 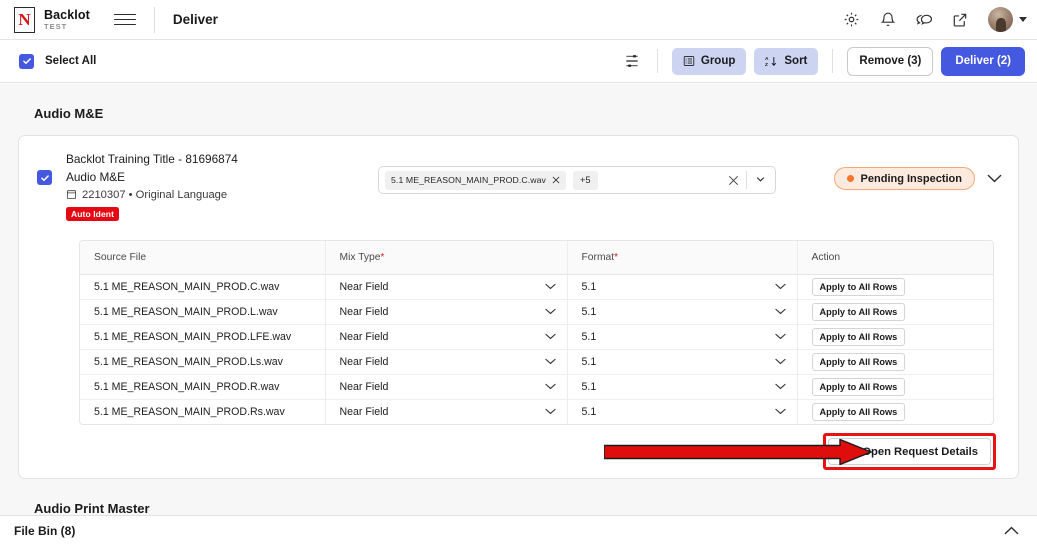 What do you see at coordinates (154, 19) in the screenshot?
I see `top-bar-divider` at bounding box center [154, 19].